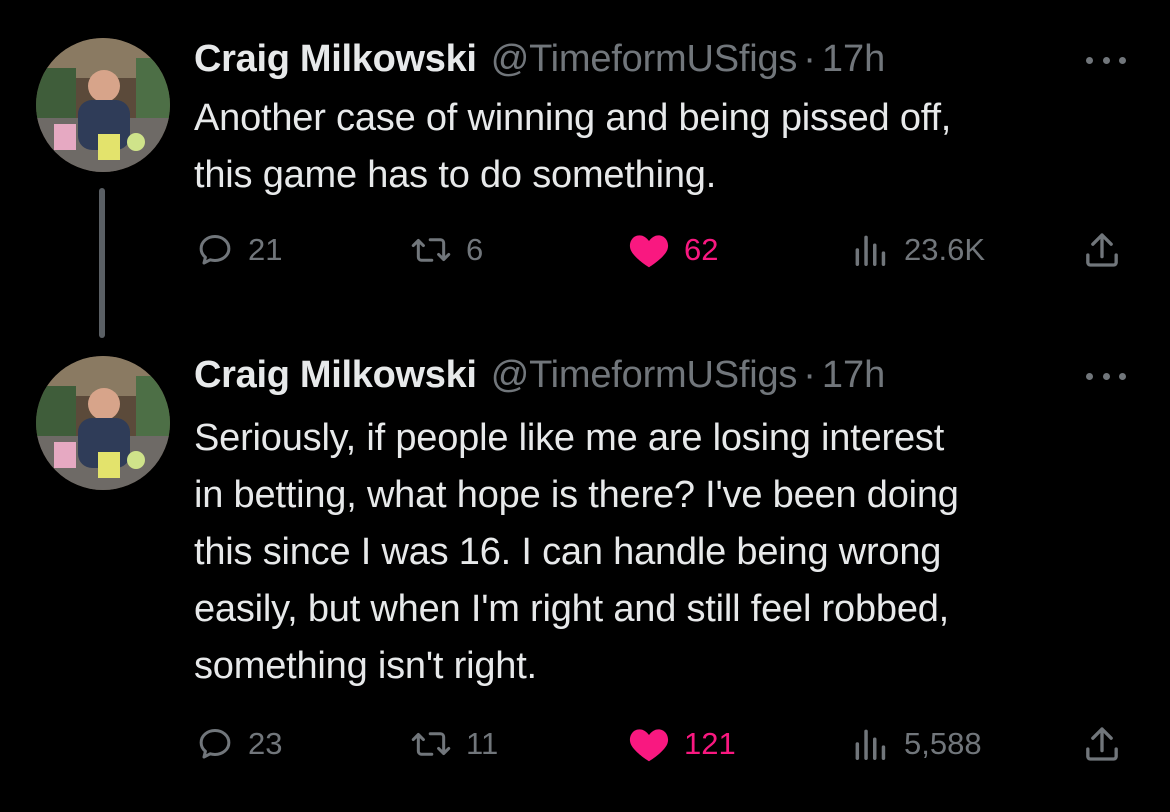  I want to click on retweet-button: 6, so click(446, 250).